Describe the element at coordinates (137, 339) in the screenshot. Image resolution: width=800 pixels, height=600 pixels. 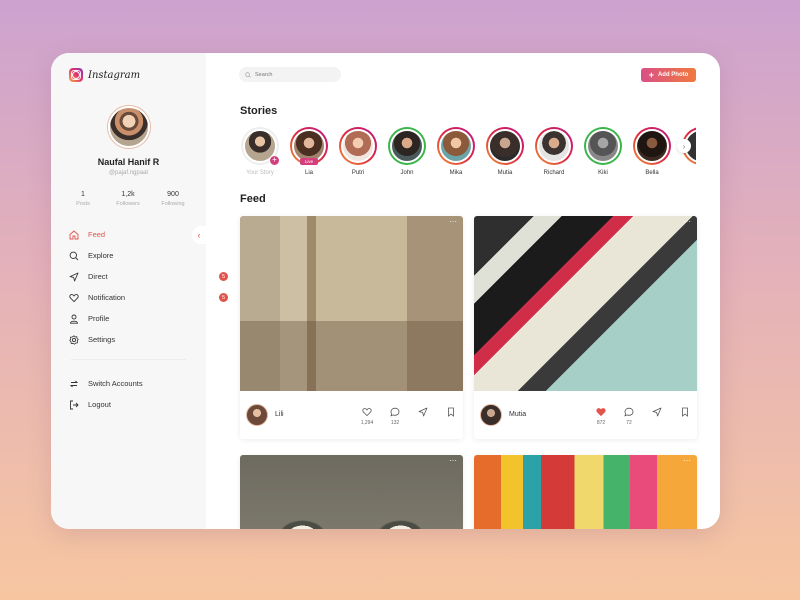
I see `sidebar-item-settings: Settings` at that location.